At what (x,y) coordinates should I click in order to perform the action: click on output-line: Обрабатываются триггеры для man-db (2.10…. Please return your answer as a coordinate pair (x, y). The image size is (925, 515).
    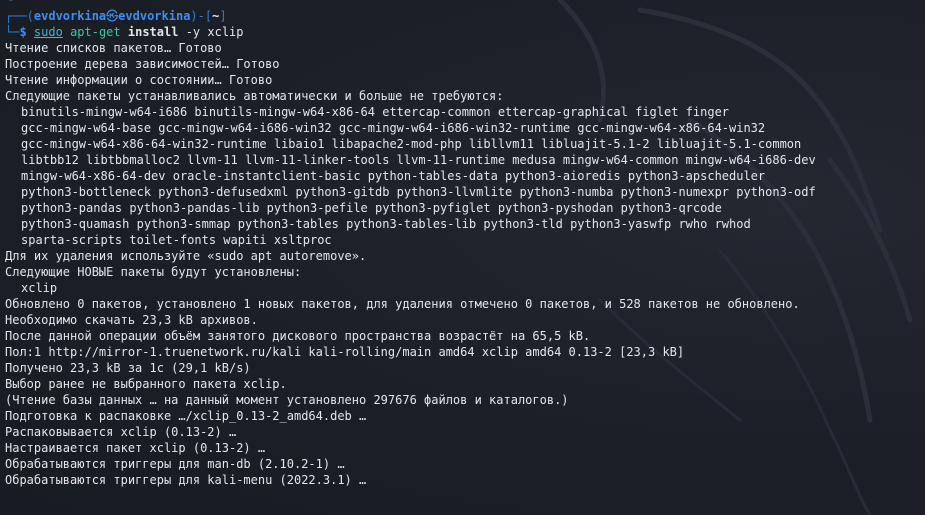
    Looking at the image, I should click on (175, 464).